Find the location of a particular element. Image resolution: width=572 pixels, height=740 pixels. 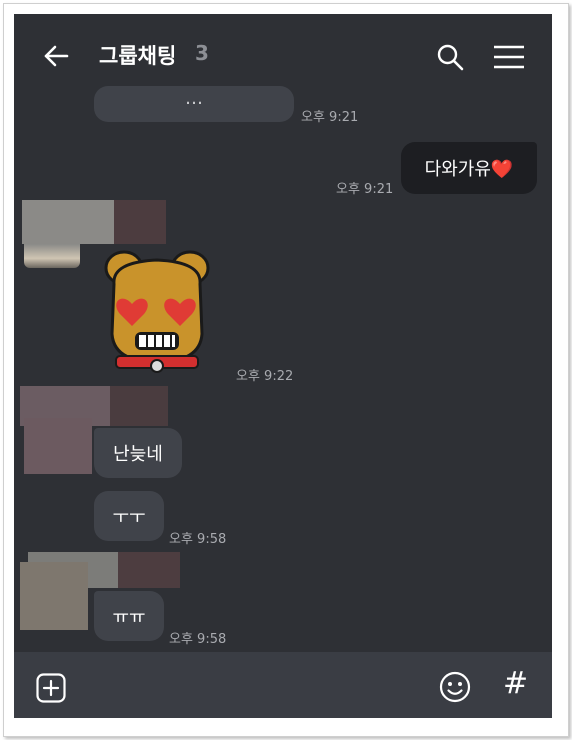

menu-icon is located at coordinates (509, 57).